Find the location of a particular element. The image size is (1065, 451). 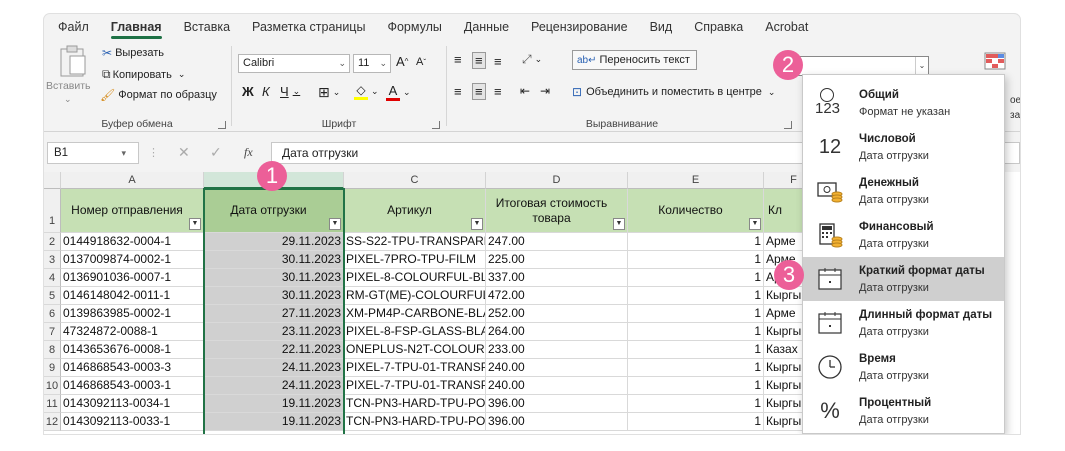

table-cell: PIXEL-7-TPU-01-TRANSPARENT is located at coordinates (415, 368).